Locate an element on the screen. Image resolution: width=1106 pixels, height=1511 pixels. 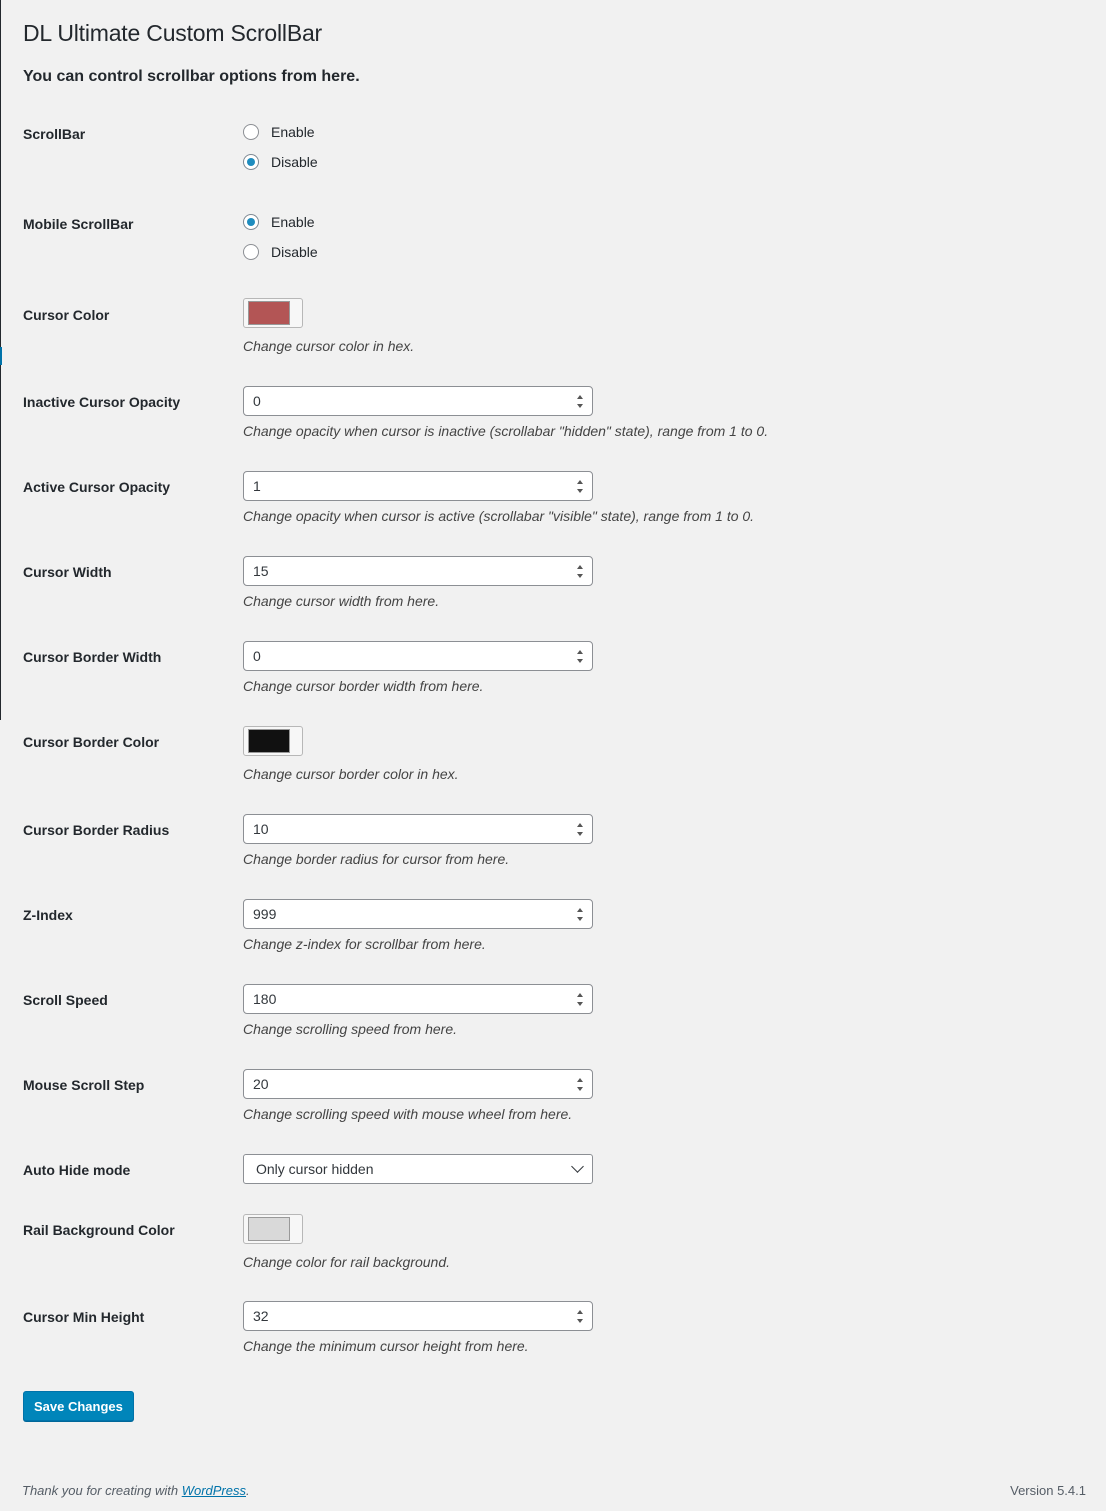
cursor-width-label: Cursor Width is located at coordinates (67, 572).